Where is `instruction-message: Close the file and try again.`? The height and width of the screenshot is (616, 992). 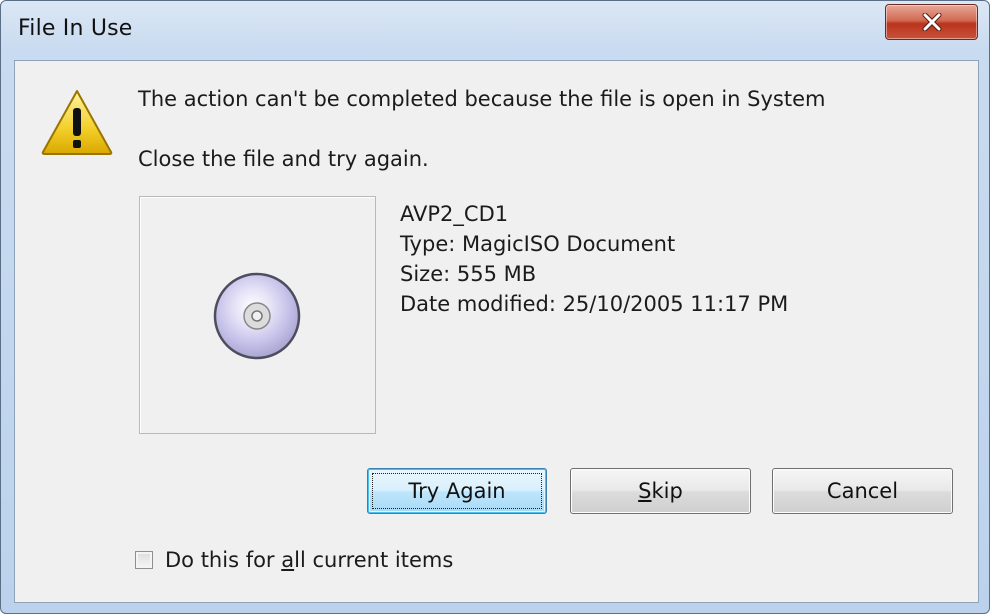
instruction-message: Close the file and try again. is located at coordinates (283, 159).